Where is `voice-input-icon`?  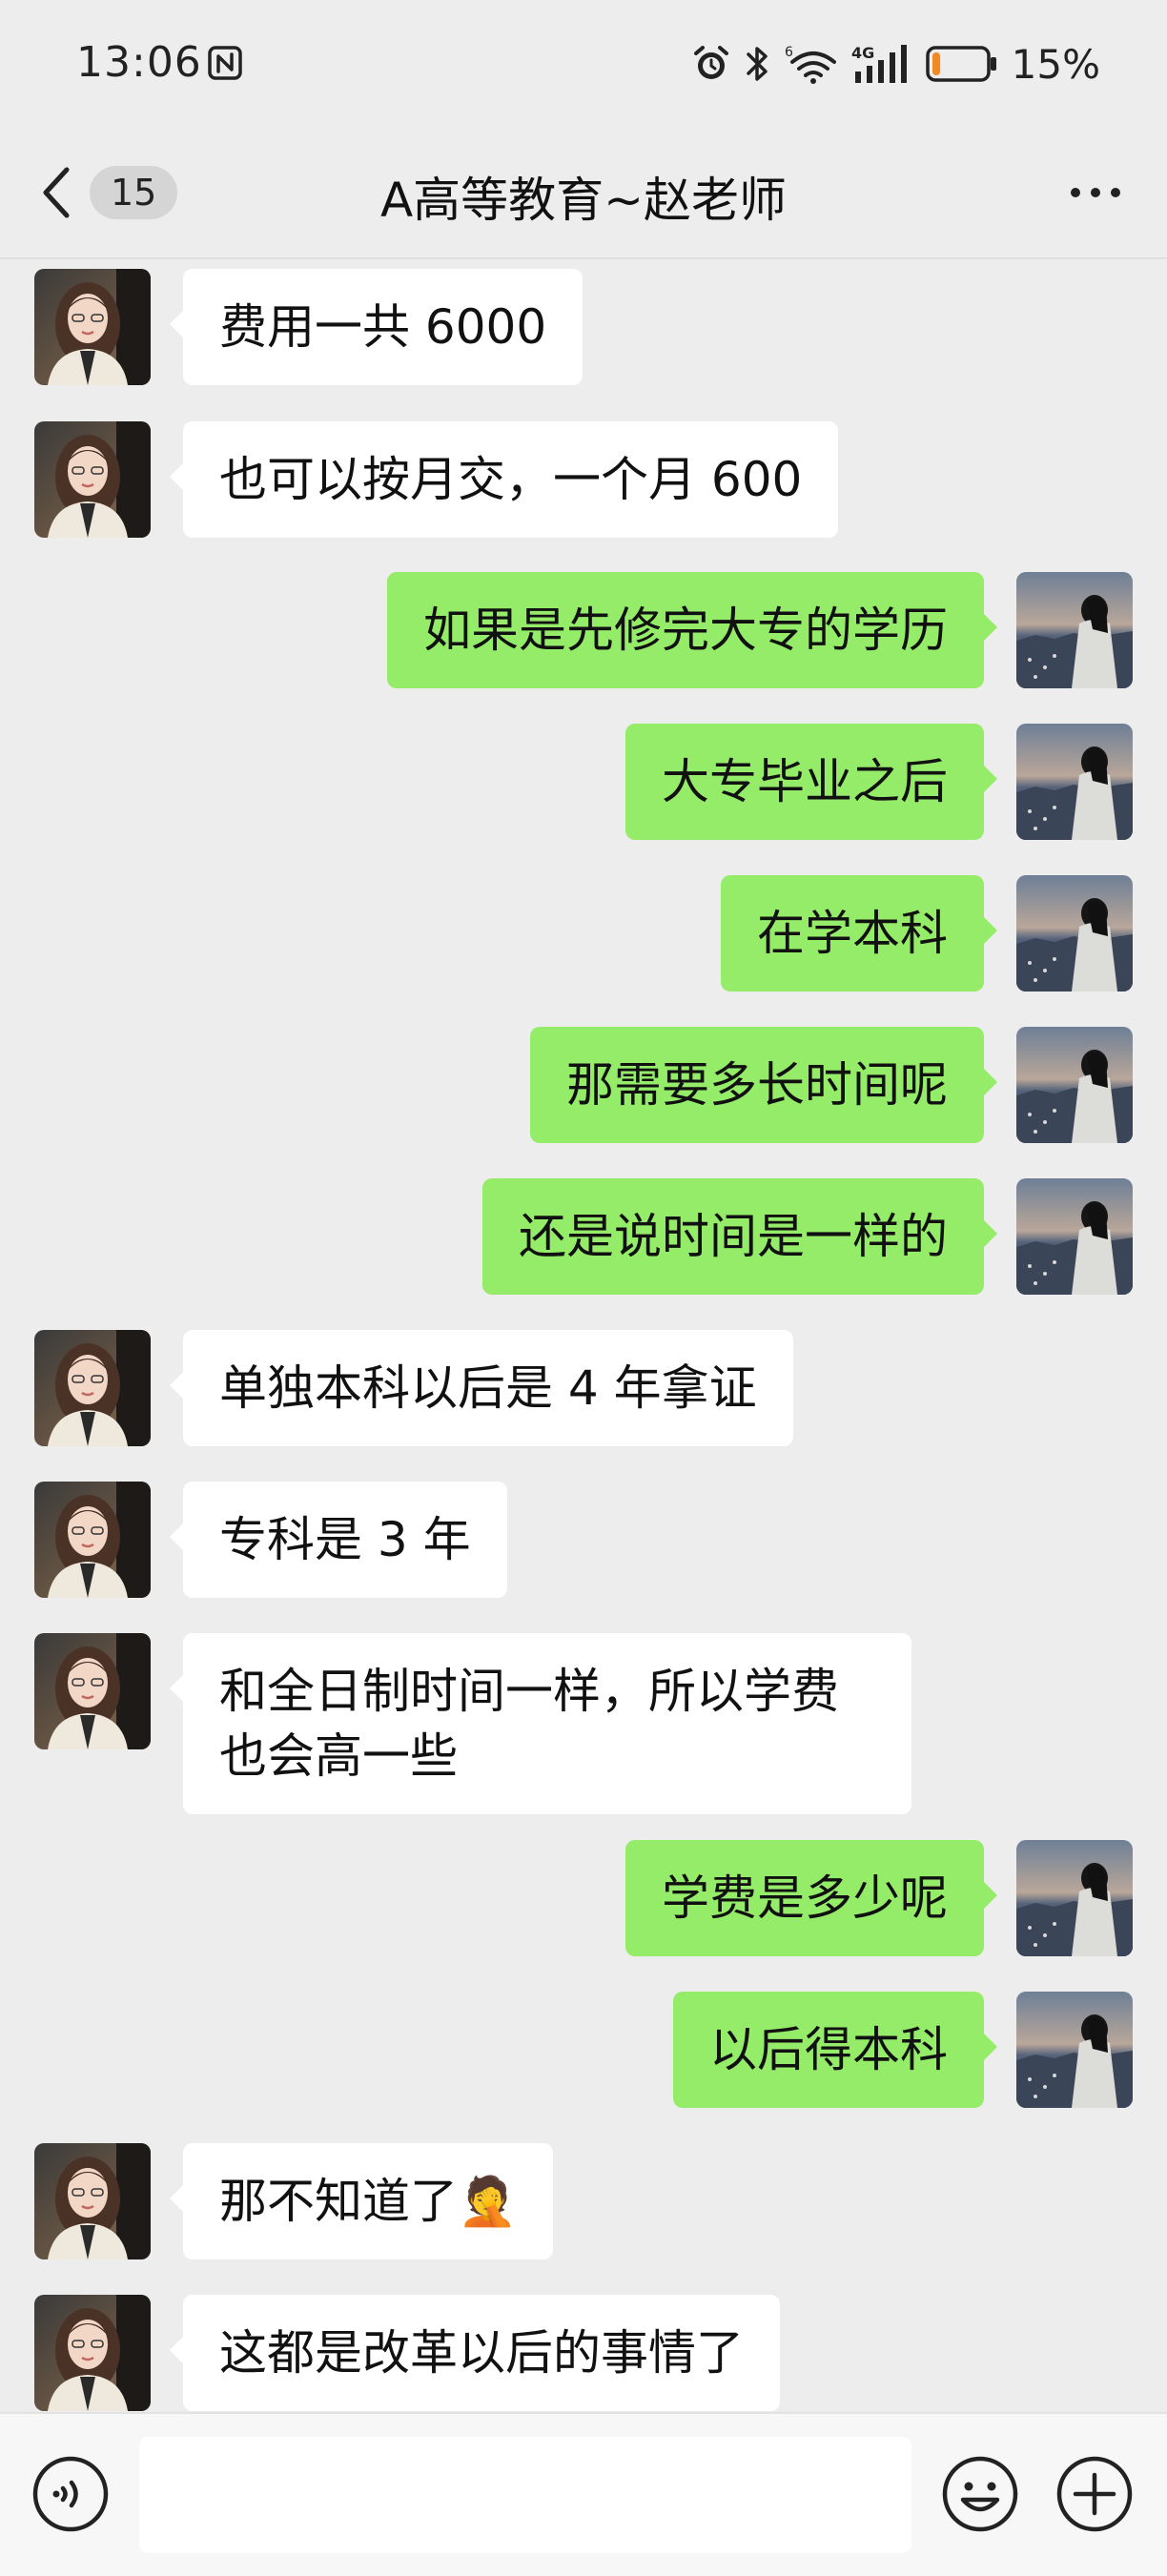 voice-input-icon is located at coordinates (71, 2494).